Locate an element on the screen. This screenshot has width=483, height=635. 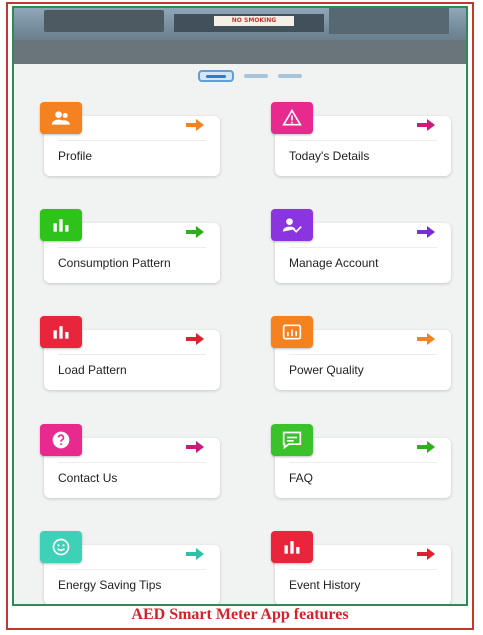
feature-card: FAQ is located at coordinates (361, 461).